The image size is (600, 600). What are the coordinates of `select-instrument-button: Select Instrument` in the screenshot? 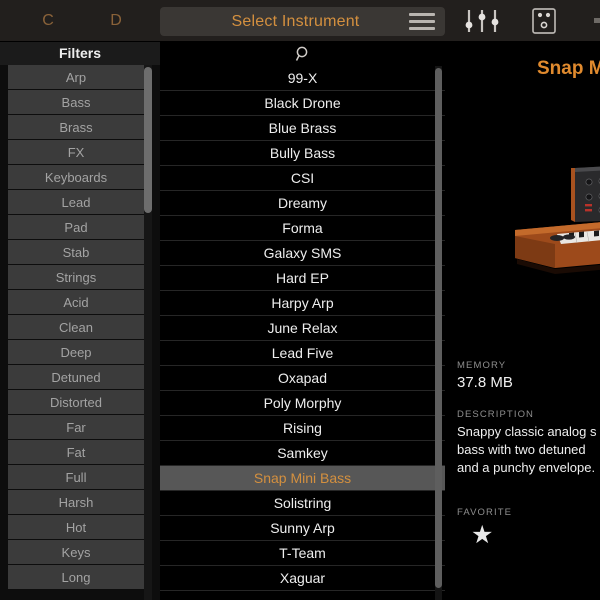 It's located at (302, 21).